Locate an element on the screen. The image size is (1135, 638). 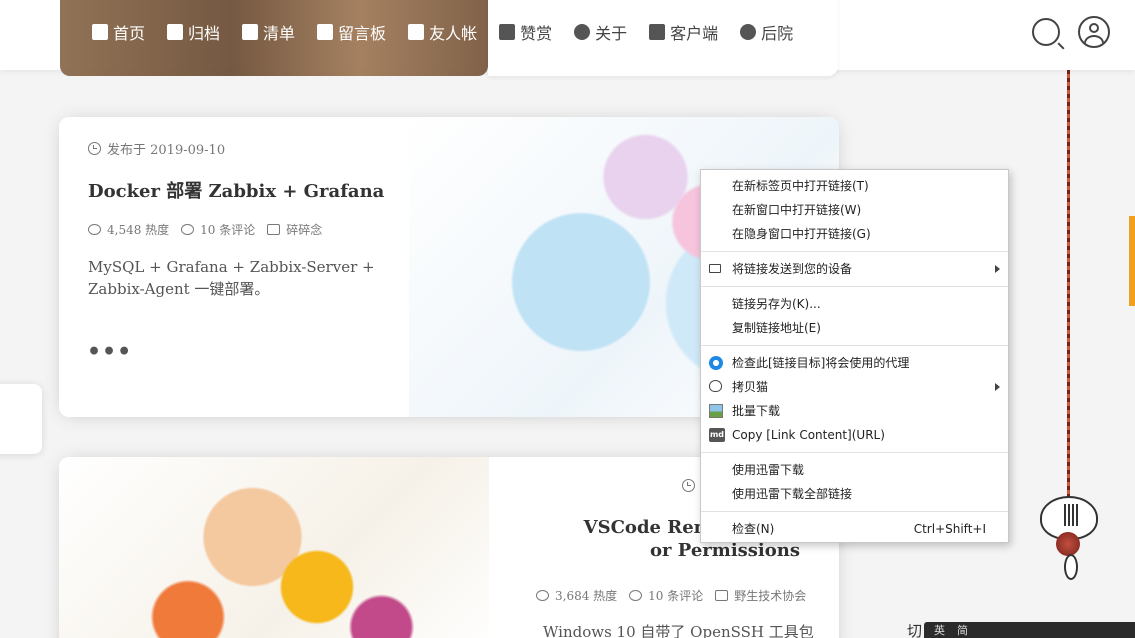
bottom-text: 切 is located at coordinates (915, 630).